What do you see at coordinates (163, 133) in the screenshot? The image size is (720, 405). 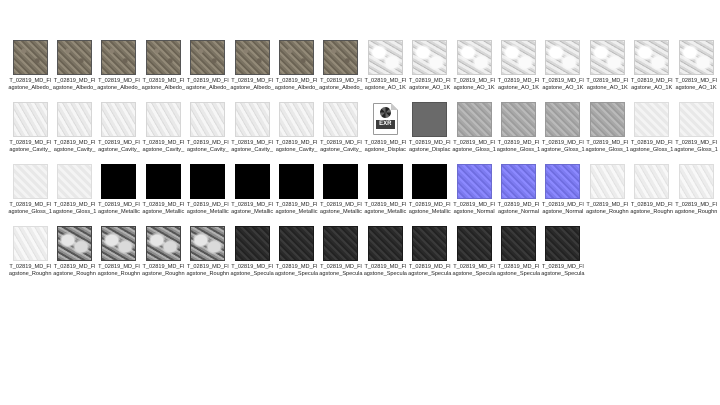 I see `file-item: T_02819_MD_Flagstone_Cavity_1K_LOD2` at bounding box center [163, 133].